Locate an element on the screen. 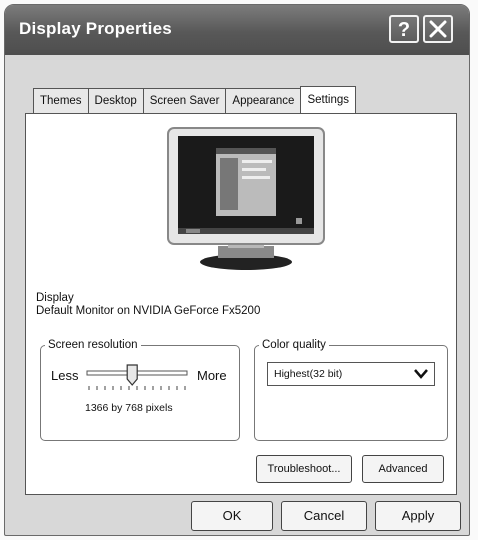 Image resolution: width=478 pixels, height=540 pixels. color-quality-group: Color quality Highest(32 bit) is located at coordinates (351, 389).